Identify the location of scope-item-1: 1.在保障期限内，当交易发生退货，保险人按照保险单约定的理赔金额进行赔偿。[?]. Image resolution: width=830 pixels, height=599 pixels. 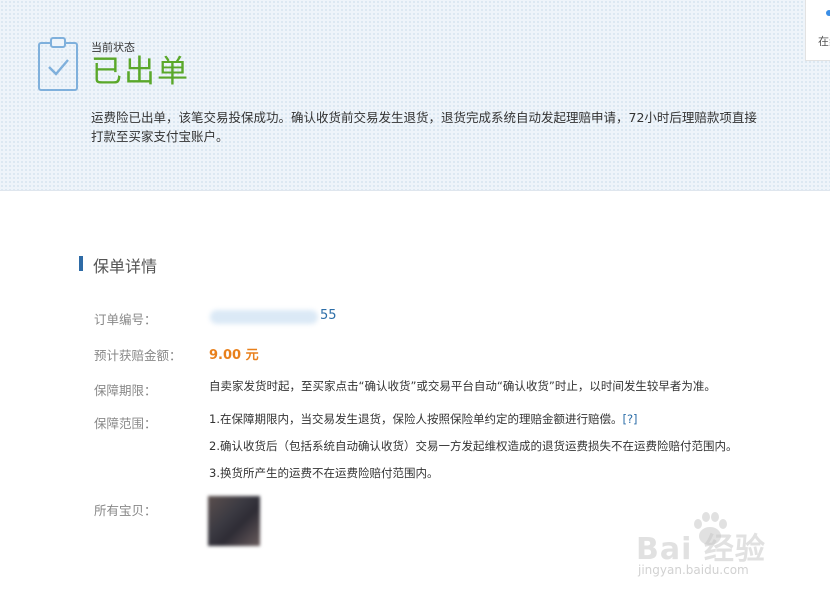
(423, 419).